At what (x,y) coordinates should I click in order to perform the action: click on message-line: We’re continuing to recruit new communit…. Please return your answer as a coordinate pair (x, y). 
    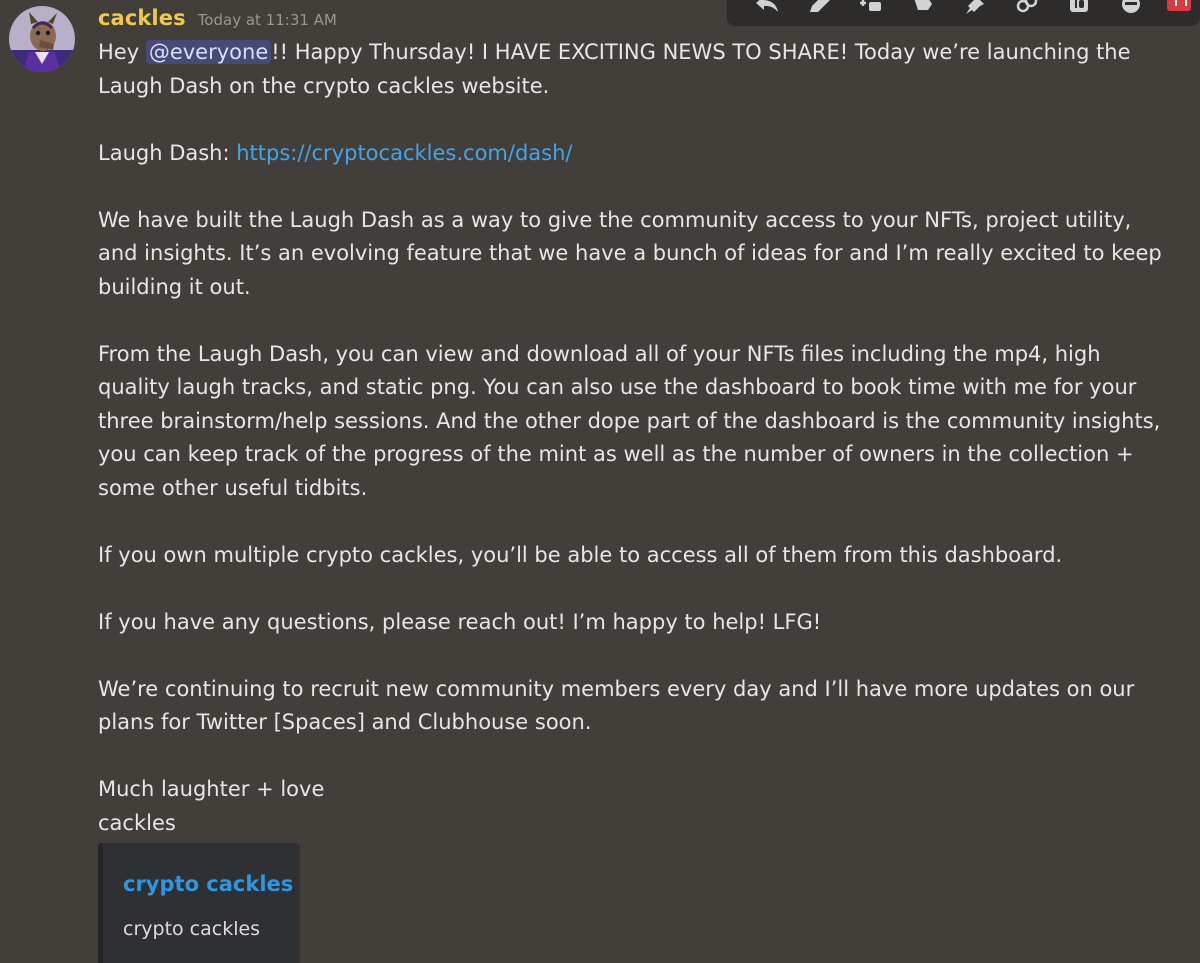
    Looking at the image, I should click on (616, 688).